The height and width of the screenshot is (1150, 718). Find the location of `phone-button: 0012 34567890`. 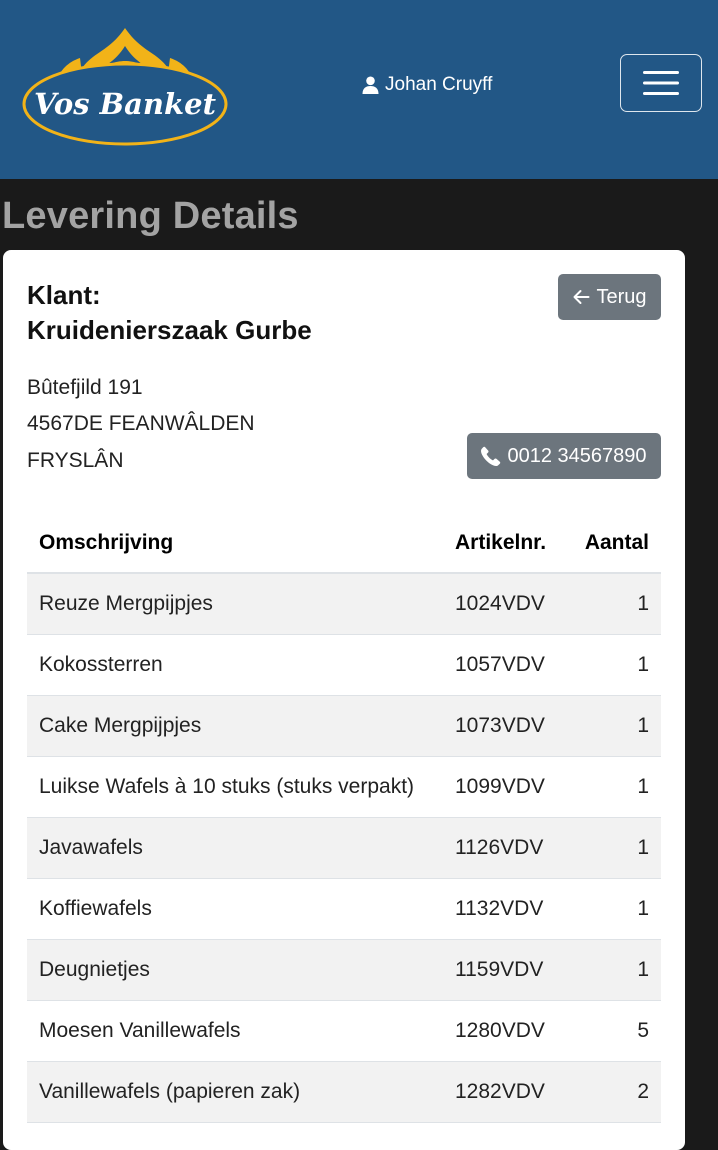

phone-button: 0012 34567890 is located at coordinates (564, 456).